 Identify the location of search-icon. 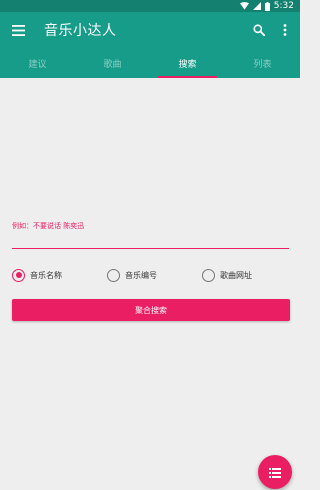
(259, 30).